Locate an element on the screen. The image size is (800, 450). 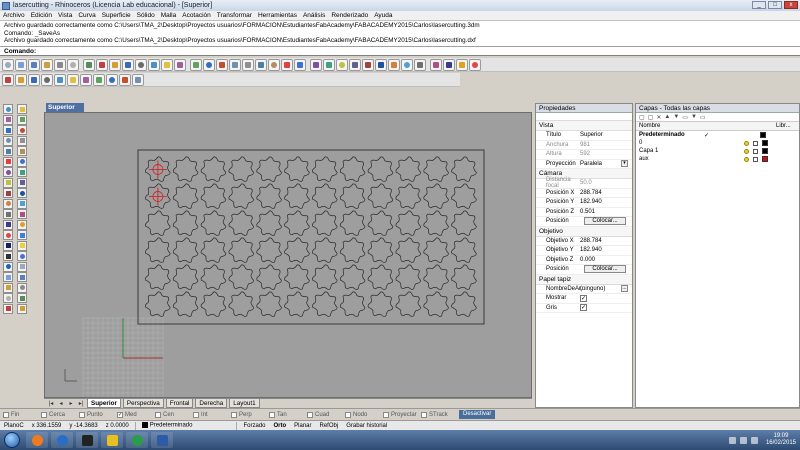
osnap-med: ✓ Med is located at coordinates (136, 414).